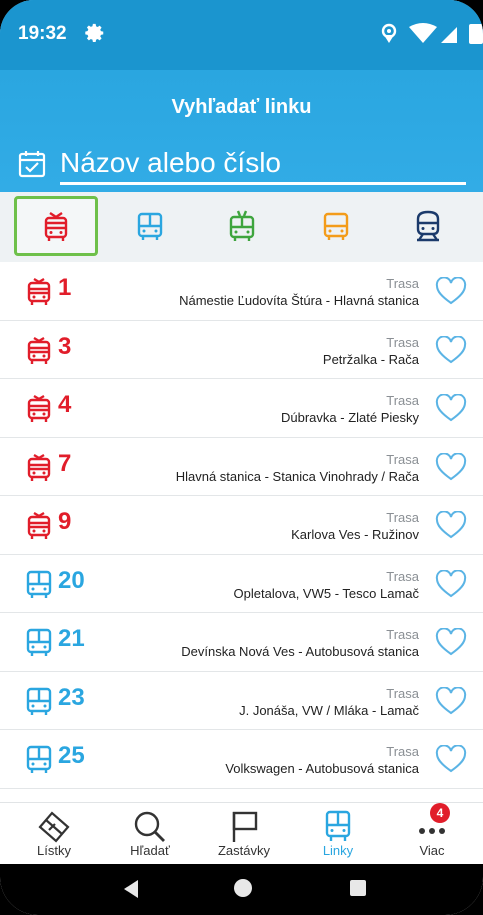 The image size is (483, 915). I want to click on transport-type-tabs, so click(241, 227).